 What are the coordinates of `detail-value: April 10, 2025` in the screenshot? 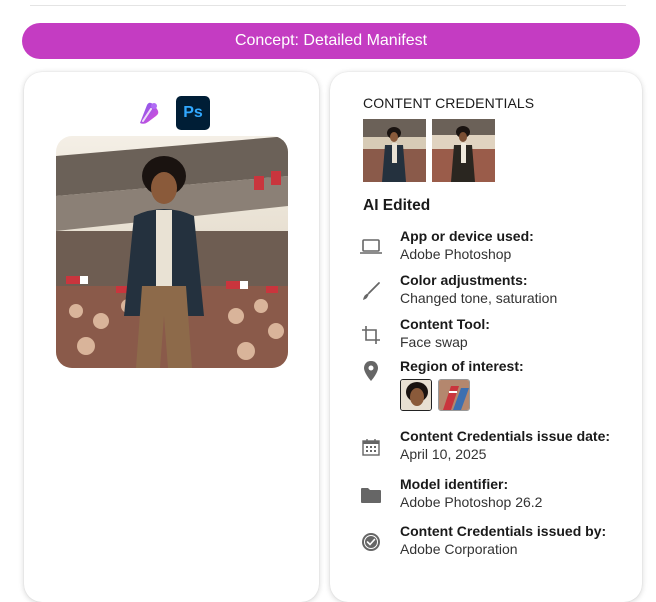 It's located at (443, 454).